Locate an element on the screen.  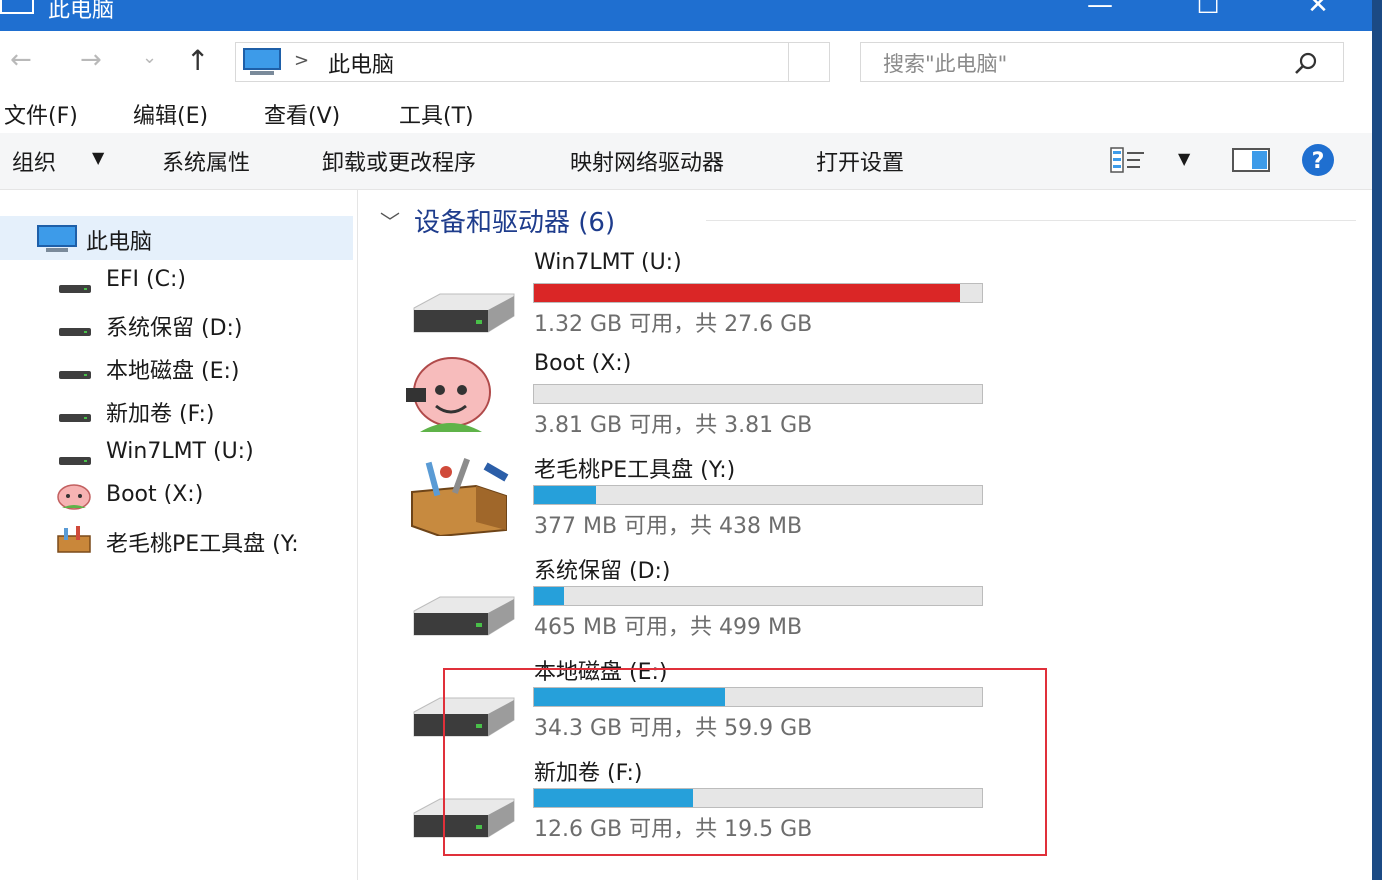
menu-file: 文件(F) is located at coordinates (41, 114).